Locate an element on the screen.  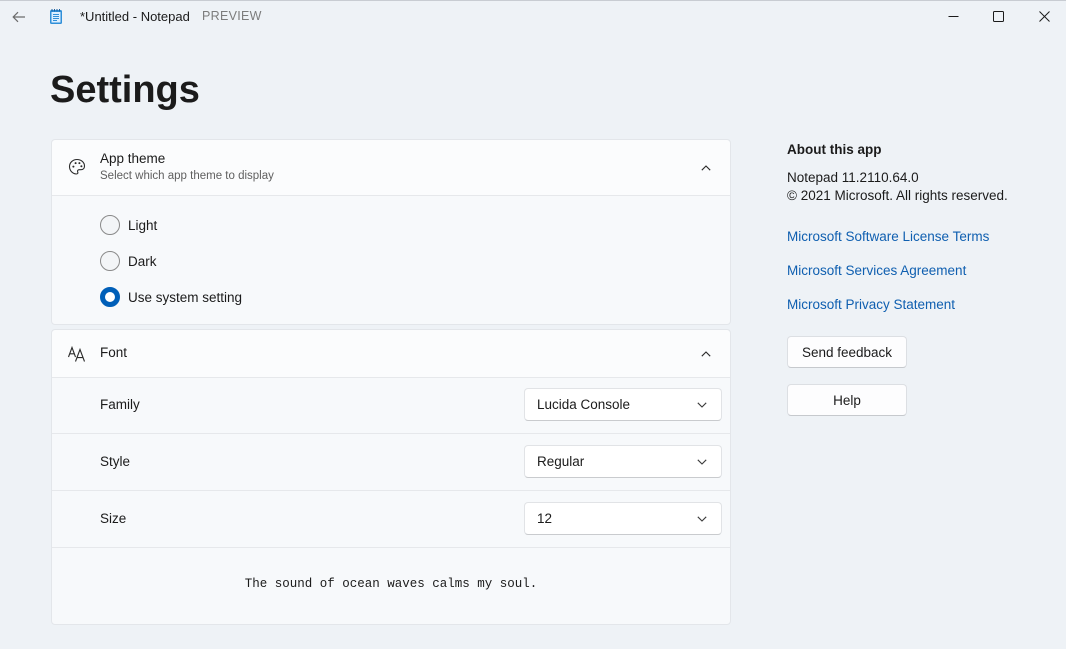
font-style-row: Style Regular is located at coordinates (391, 462).